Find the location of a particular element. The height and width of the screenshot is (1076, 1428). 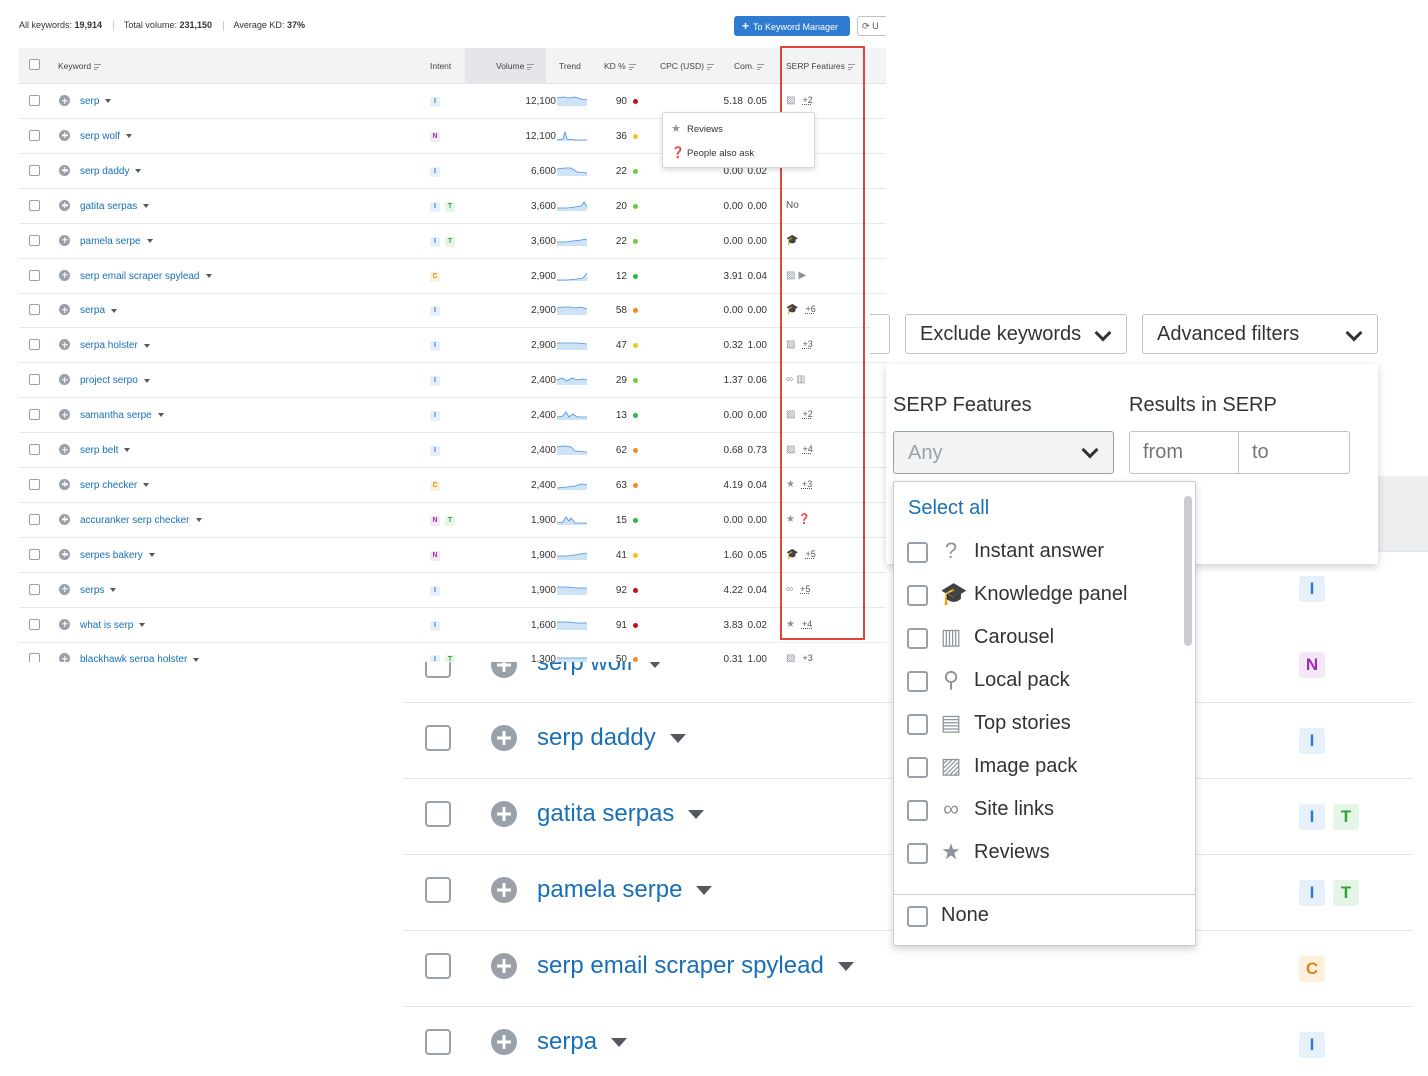

keyword-link: serp belt is located at coordinates (105, 450).